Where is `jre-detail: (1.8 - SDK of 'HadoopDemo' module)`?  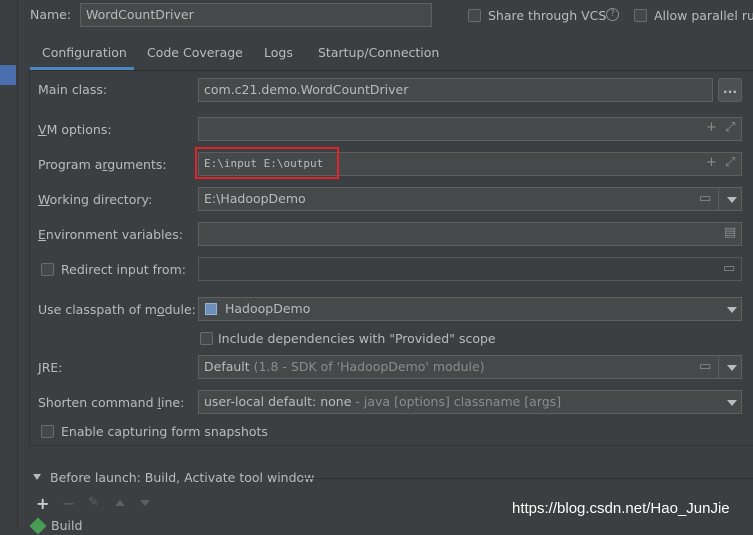 jre-detail: (1.8 - SDK of 'HadoopDemo' module) is located at coordinates (369, 366).